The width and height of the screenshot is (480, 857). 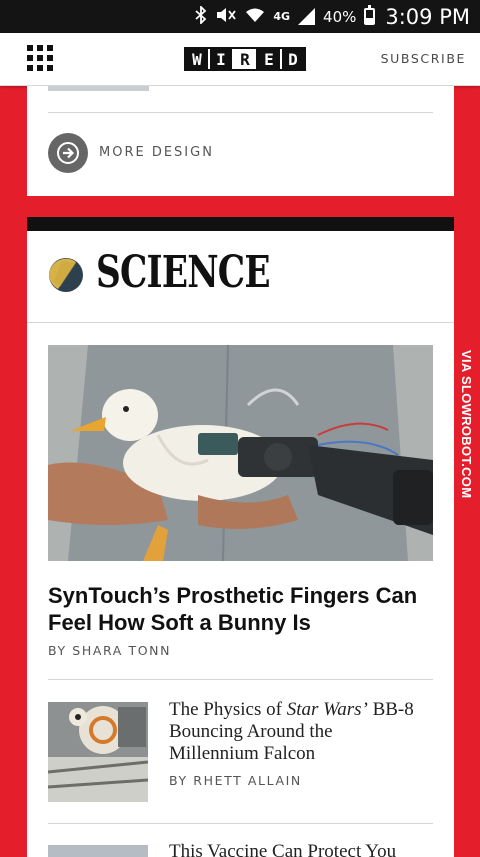 What do you see at coordinates (226, 16) in the screenshot?
I see `mute-icon` at bounding box center [226, 16].